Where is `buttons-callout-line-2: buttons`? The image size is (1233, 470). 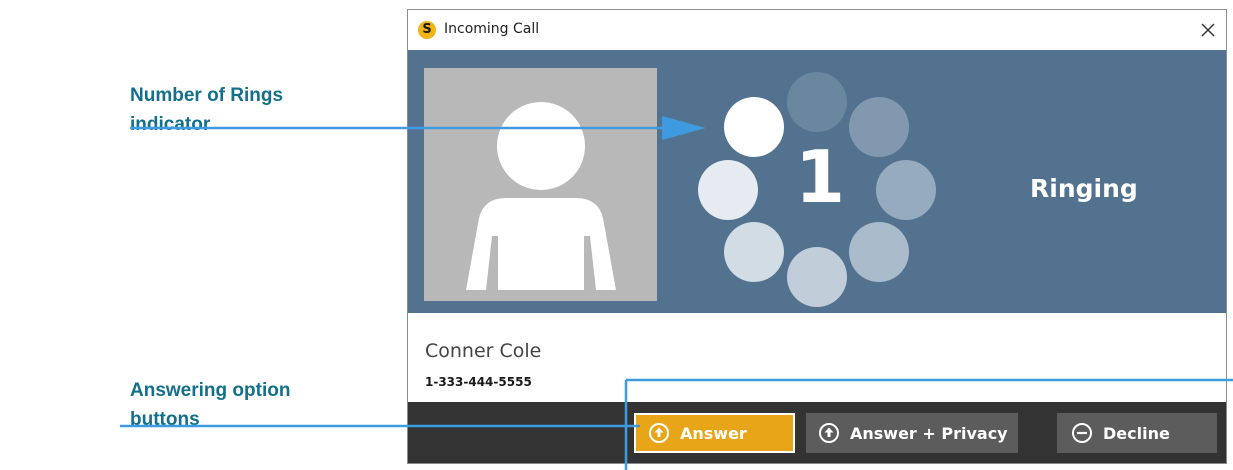 buttons-callout-line-2: buttons is located at coordinates (165, 419).